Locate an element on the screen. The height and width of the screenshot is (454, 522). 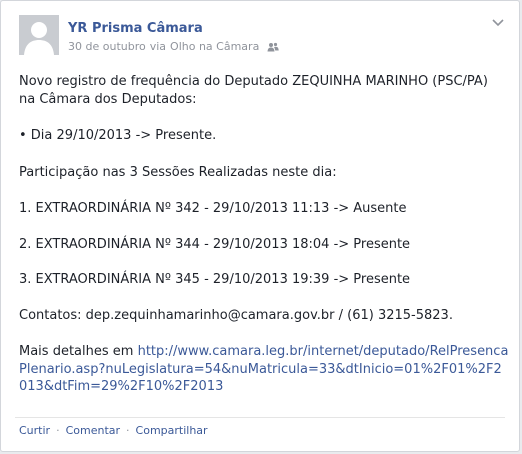
like-button: Curtir is located at coordinates (34, 430).